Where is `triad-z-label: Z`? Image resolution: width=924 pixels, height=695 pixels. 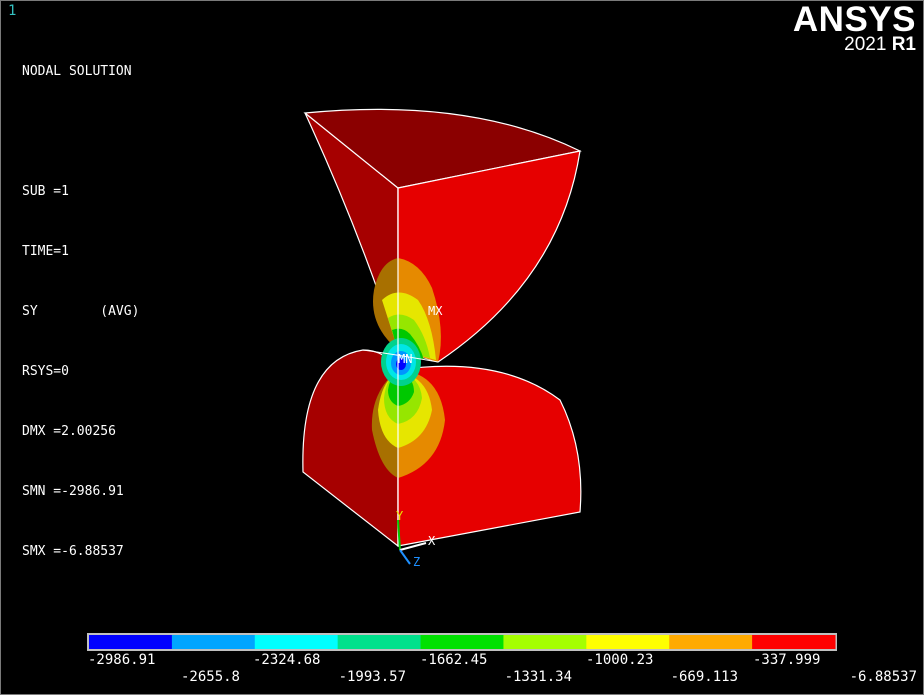
triad-z-label: Z is located at coordinates (416, 562).